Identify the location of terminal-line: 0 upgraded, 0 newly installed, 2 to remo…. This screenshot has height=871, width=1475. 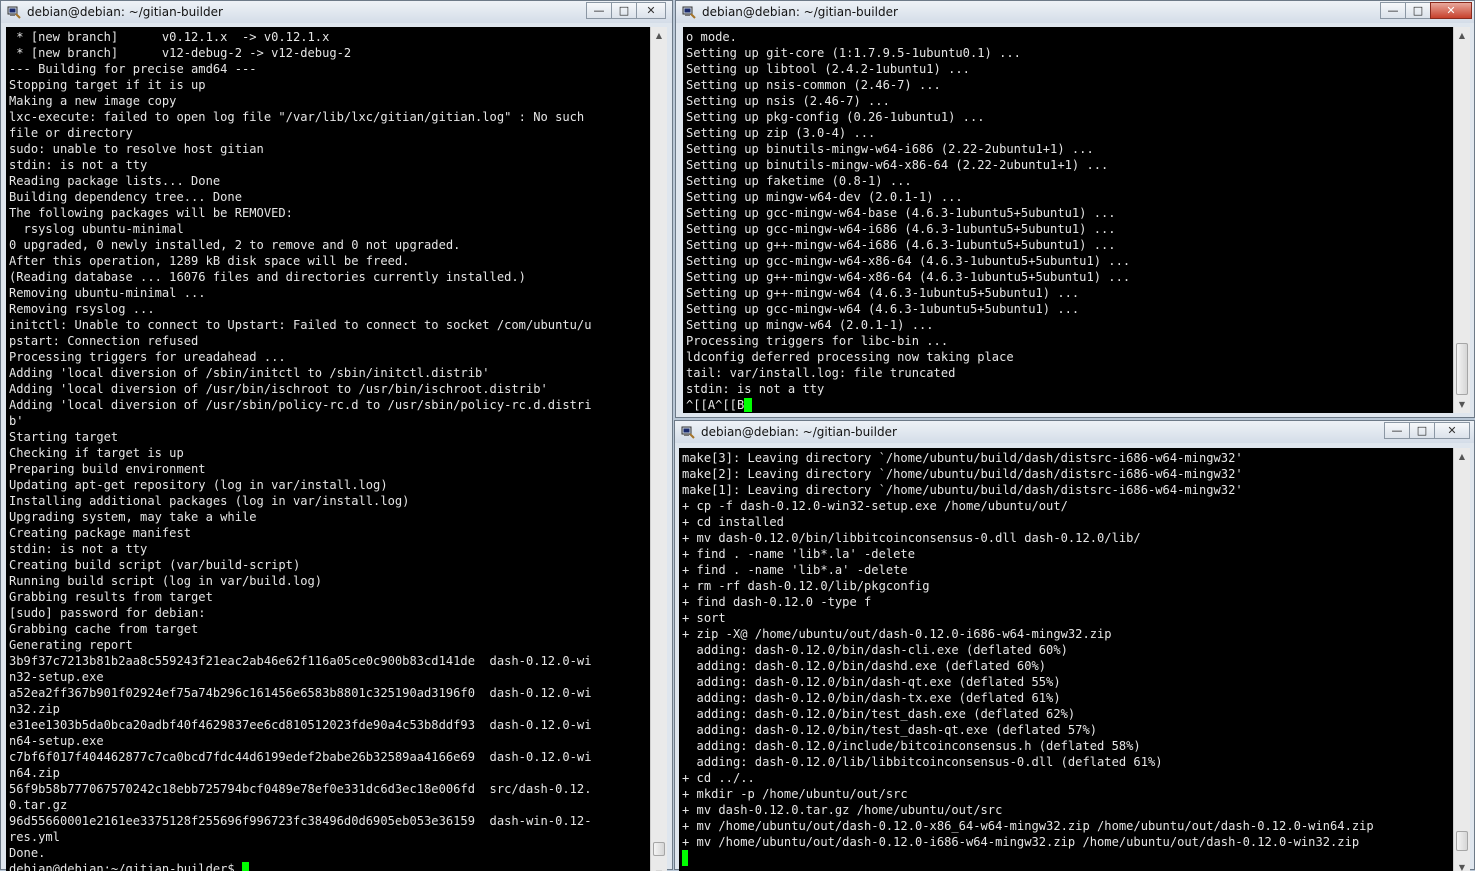
(235, 245).